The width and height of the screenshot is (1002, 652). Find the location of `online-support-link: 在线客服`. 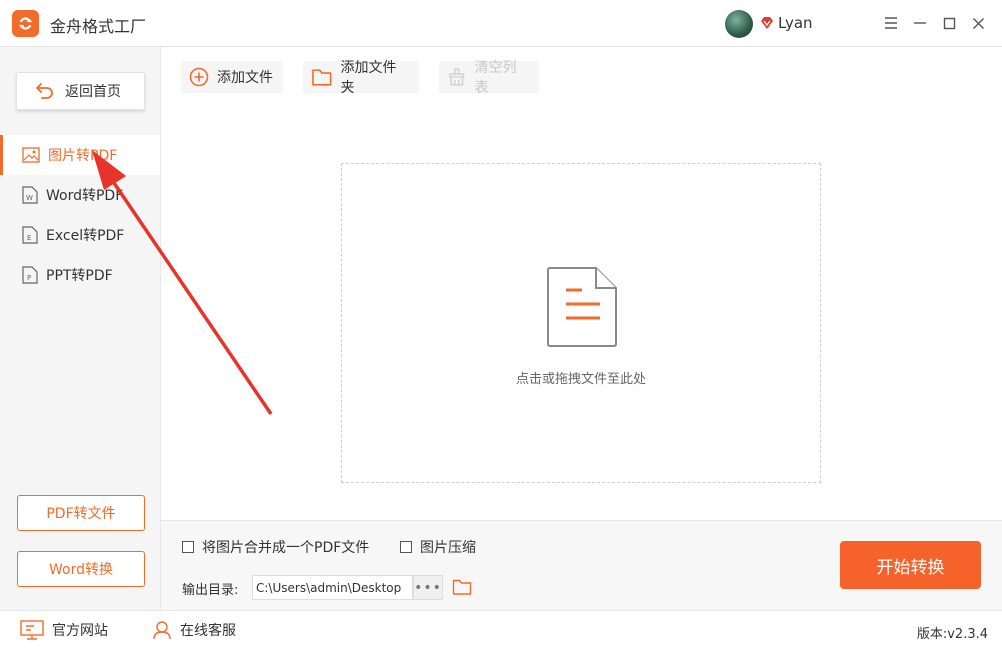

online-support-link: 在线客服 is located at coordinates (194, 630).